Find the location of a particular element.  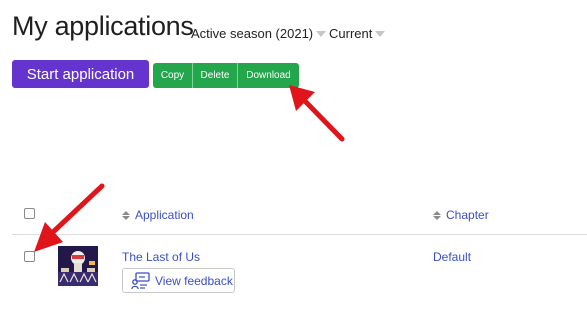

copy-button: Copy is located at coordinates (172, 75).